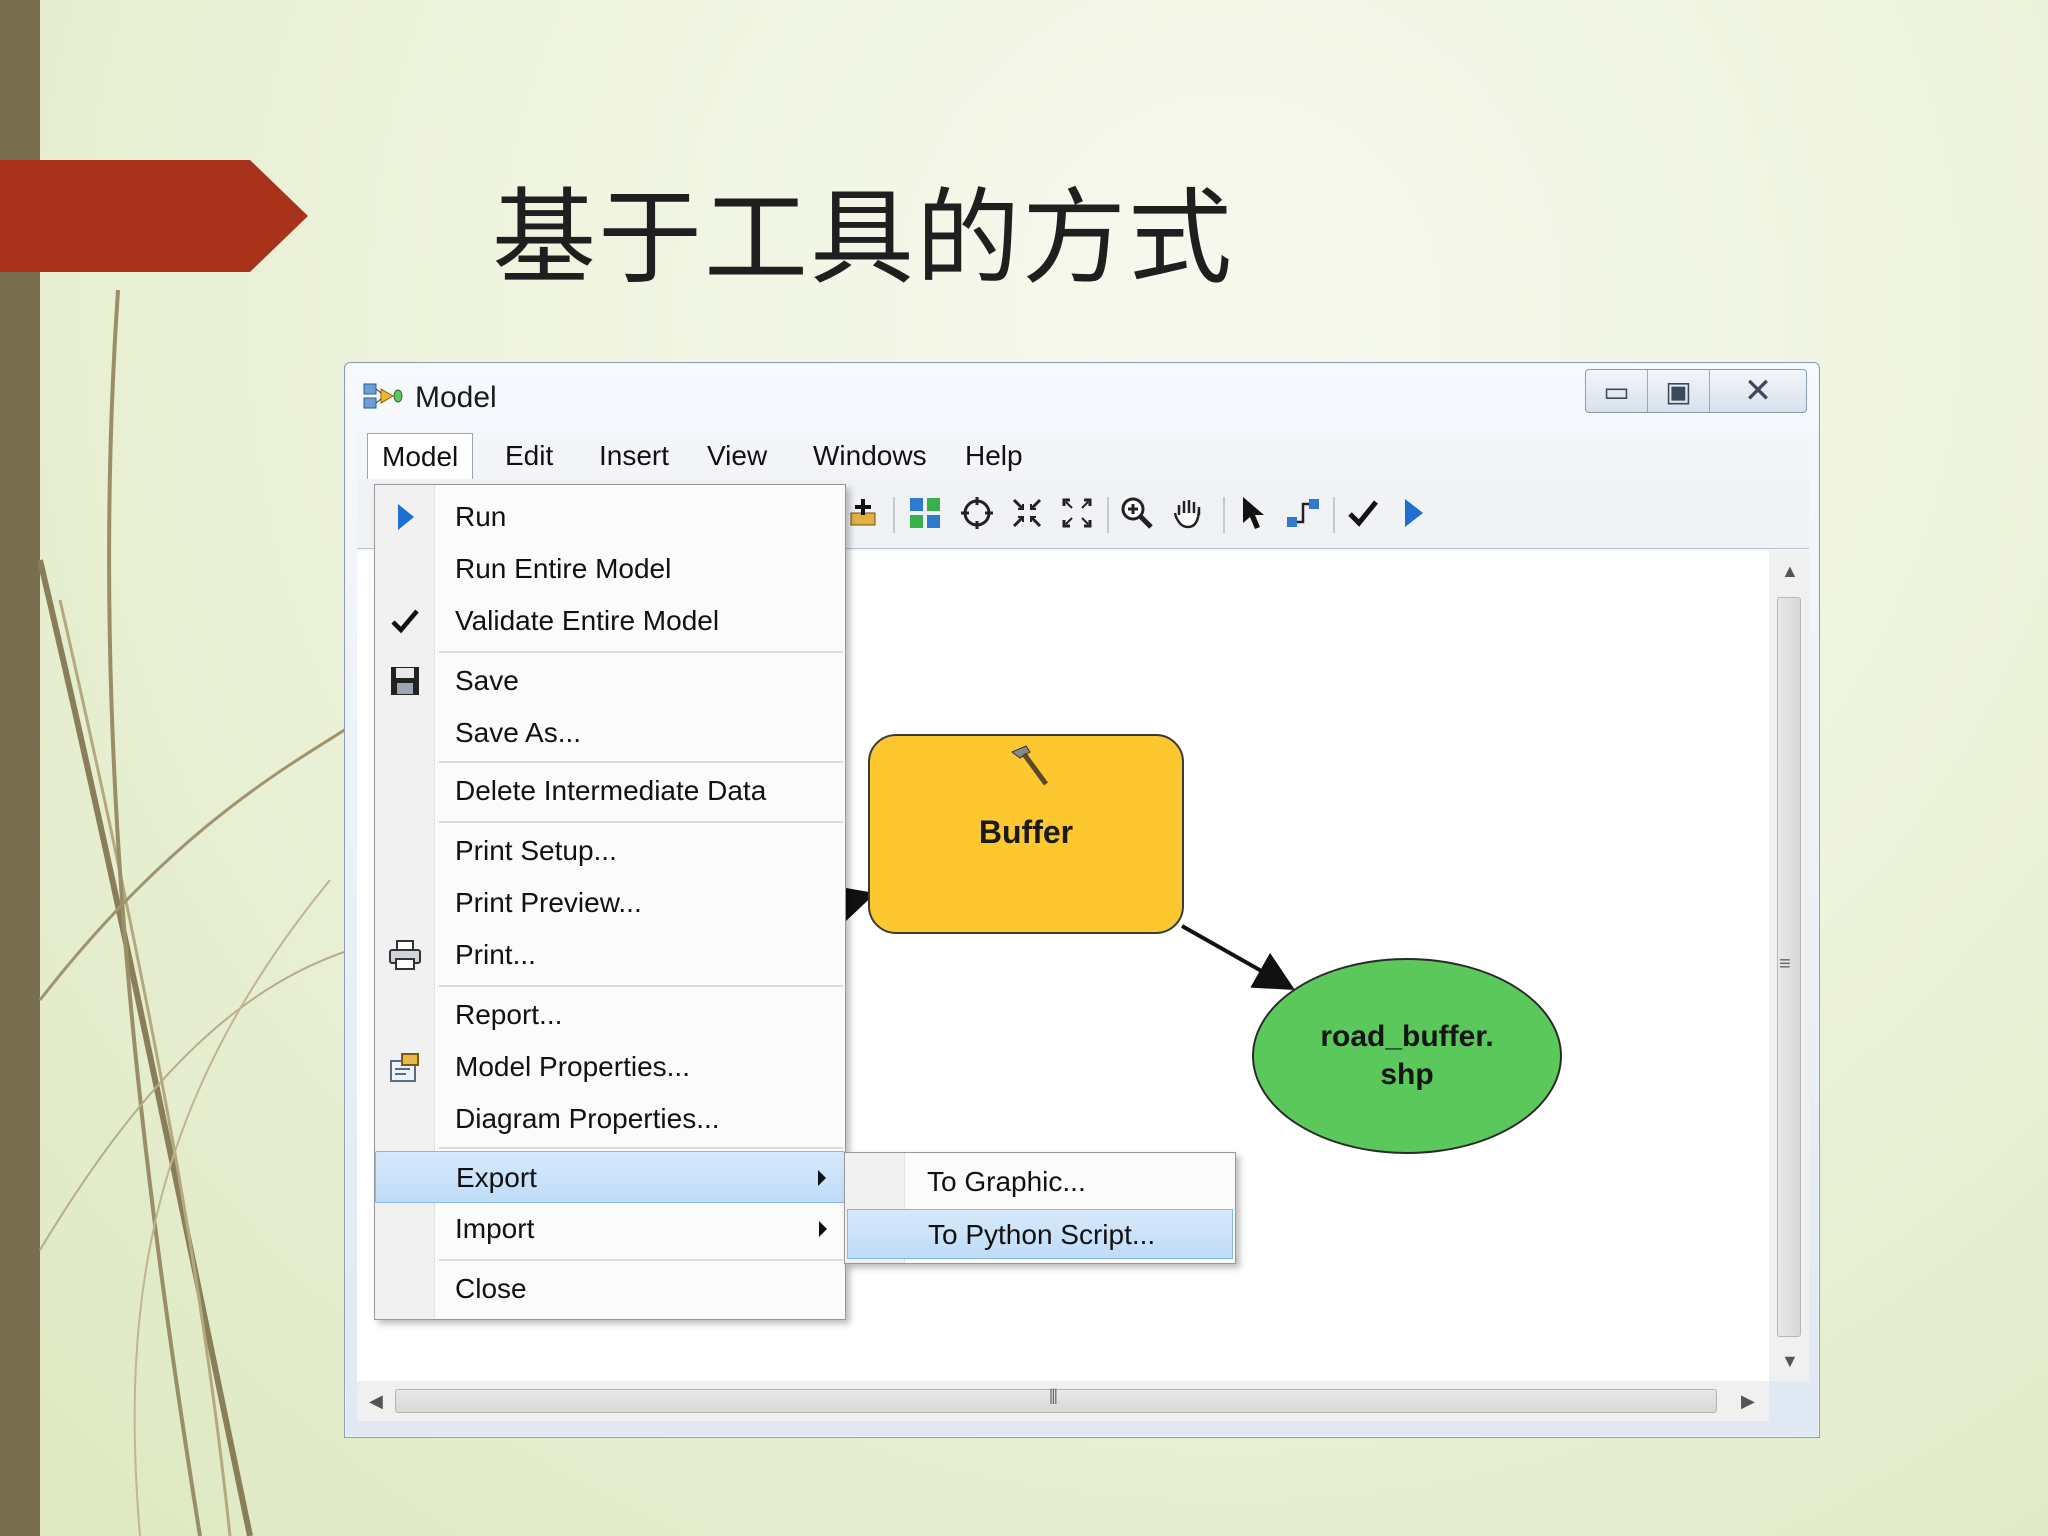 Image resolution: width=2048 pixels, height=1536 pixels. What do you see at coordinates (481, 516) in the screenshot?
I see `menu-run-label: Run` at bounding box center [481, 516].